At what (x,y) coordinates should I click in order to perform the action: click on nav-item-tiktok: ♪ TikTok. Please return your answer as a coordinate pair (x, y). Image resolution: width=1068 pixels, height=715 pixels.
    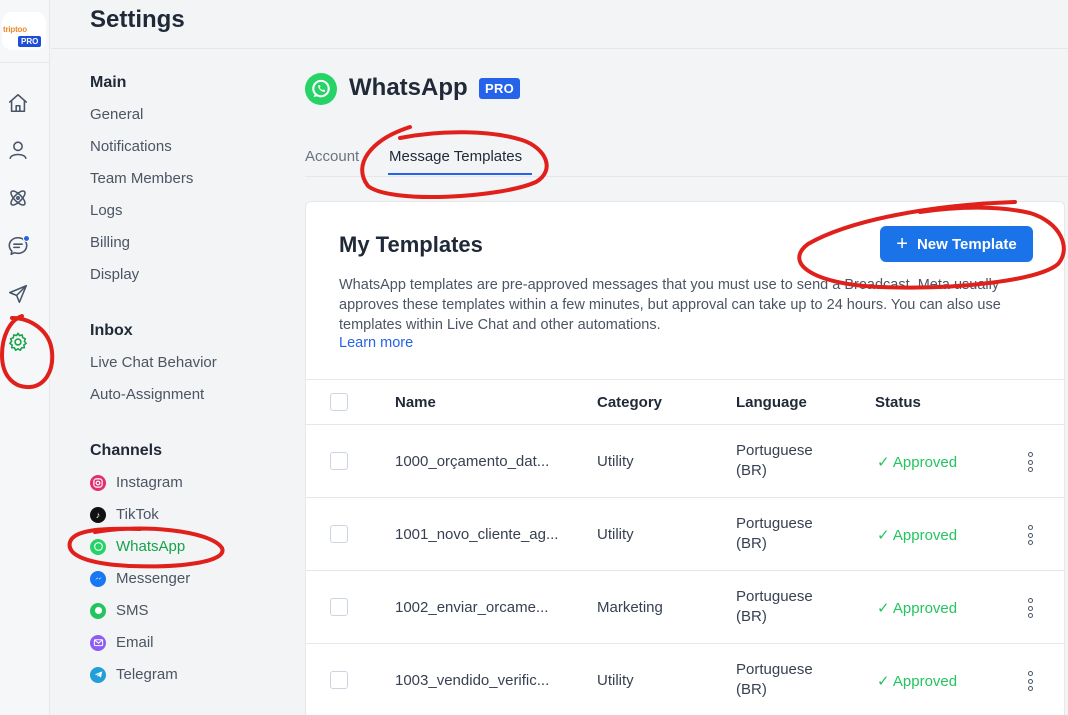
    Looking at the image, I should click on (124, 514).